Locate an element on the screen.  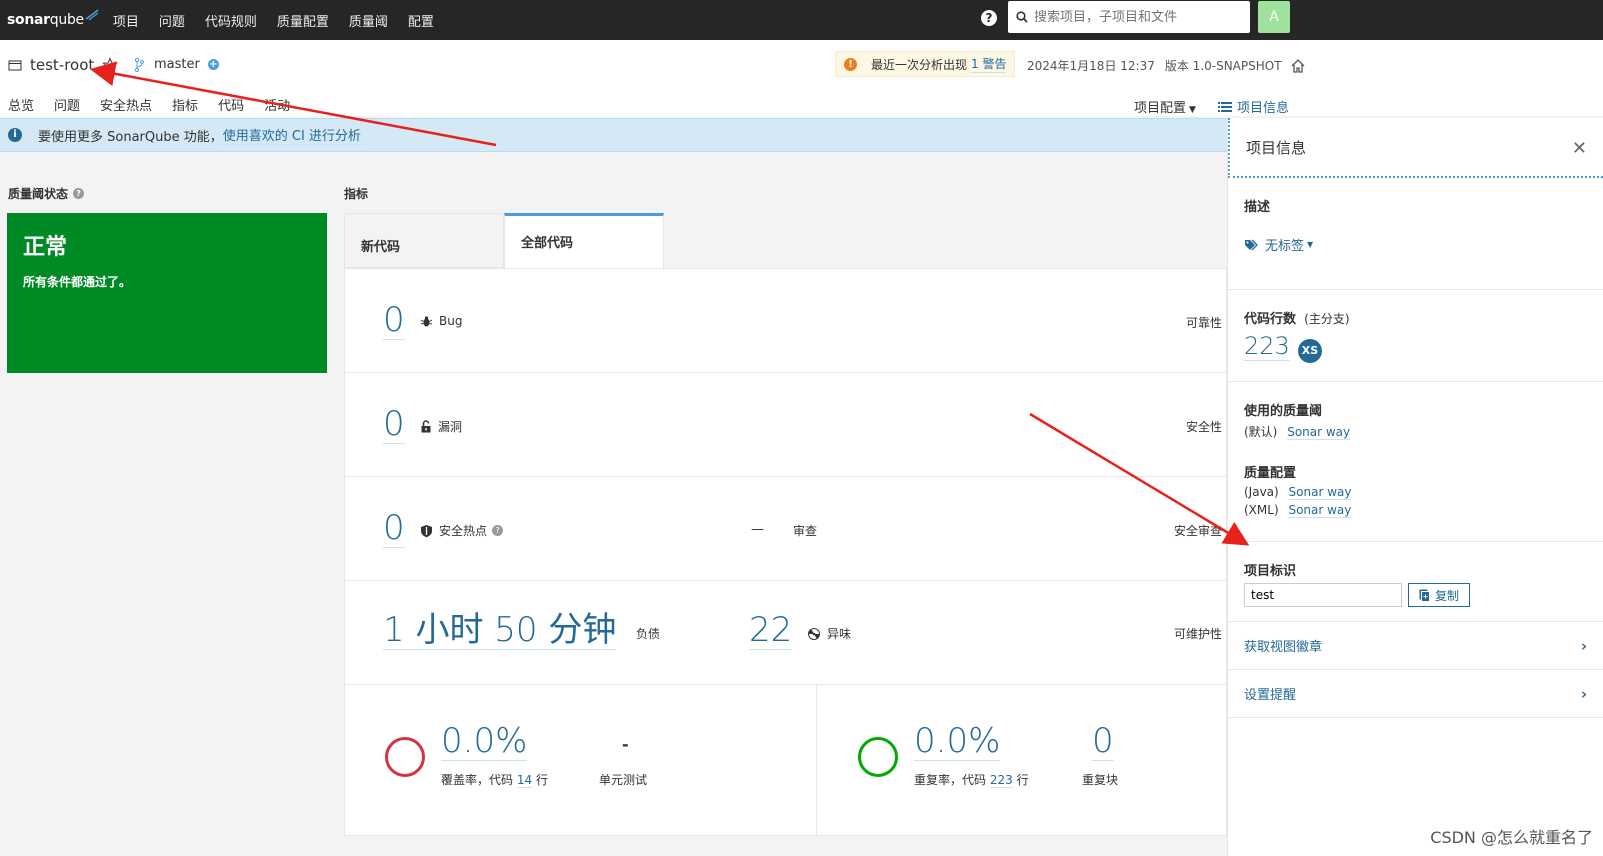
code-smells-value: 22 is located at coordinates (771, 631).